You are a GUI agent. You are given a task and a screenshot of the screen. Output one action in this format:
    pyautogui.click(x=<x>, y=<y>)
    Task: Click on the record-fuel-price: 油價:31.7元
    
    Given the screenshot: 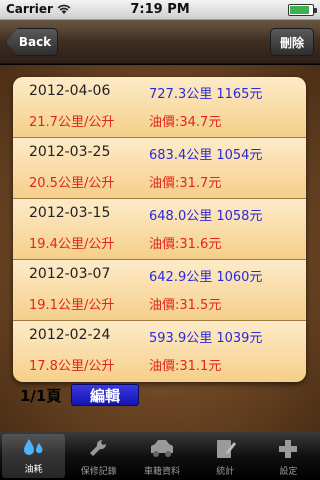 What is the action you would take?
    pyautogui.click(x=185, y=183)
    